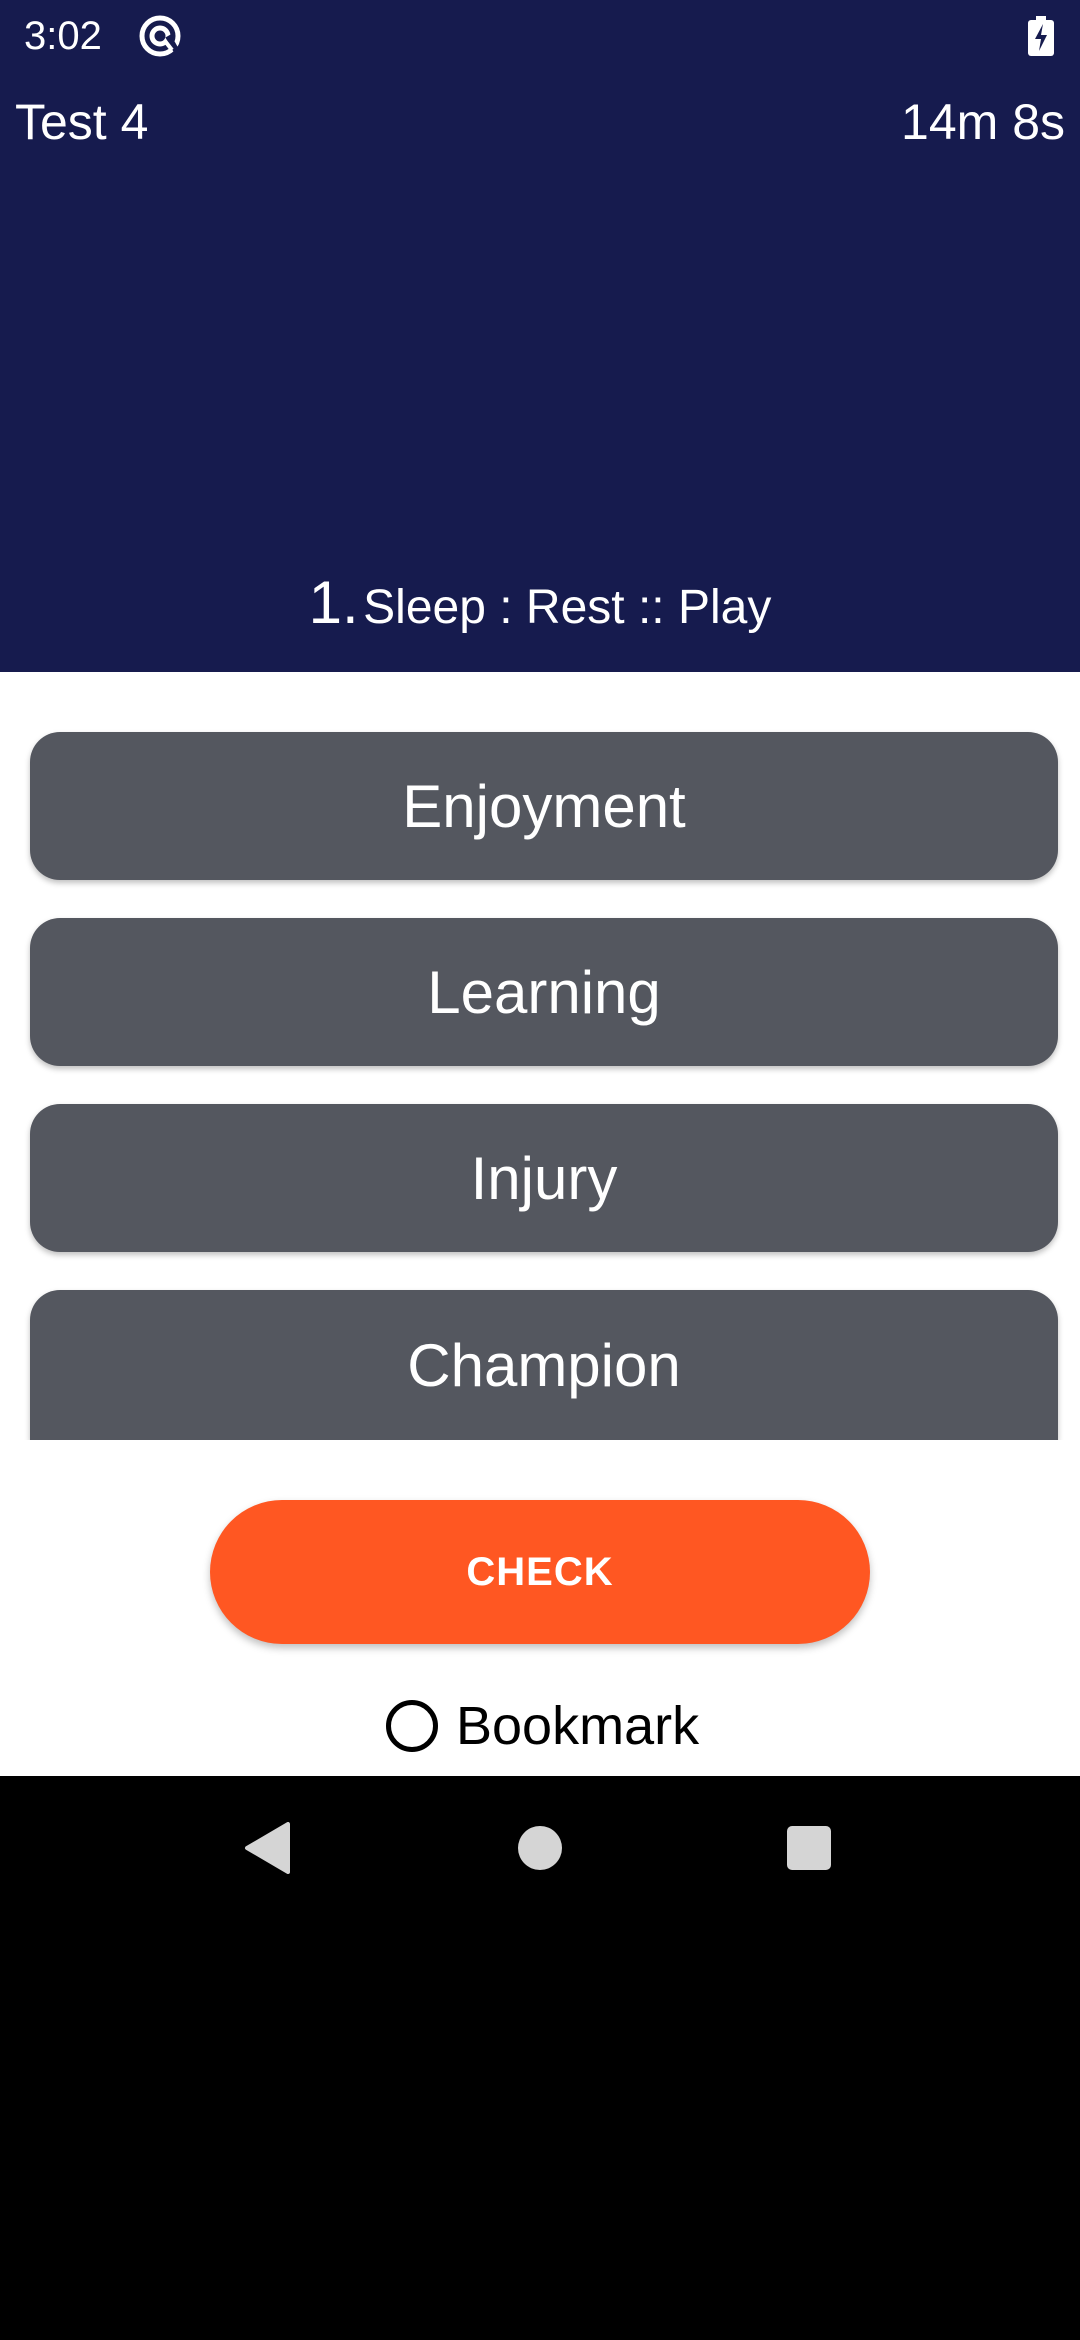 The width and height of the screenshot is (1080, 2340). Describe the element at coordinates (544, 1365) in the screenshot. I see `option-champion: Champion` at that location.